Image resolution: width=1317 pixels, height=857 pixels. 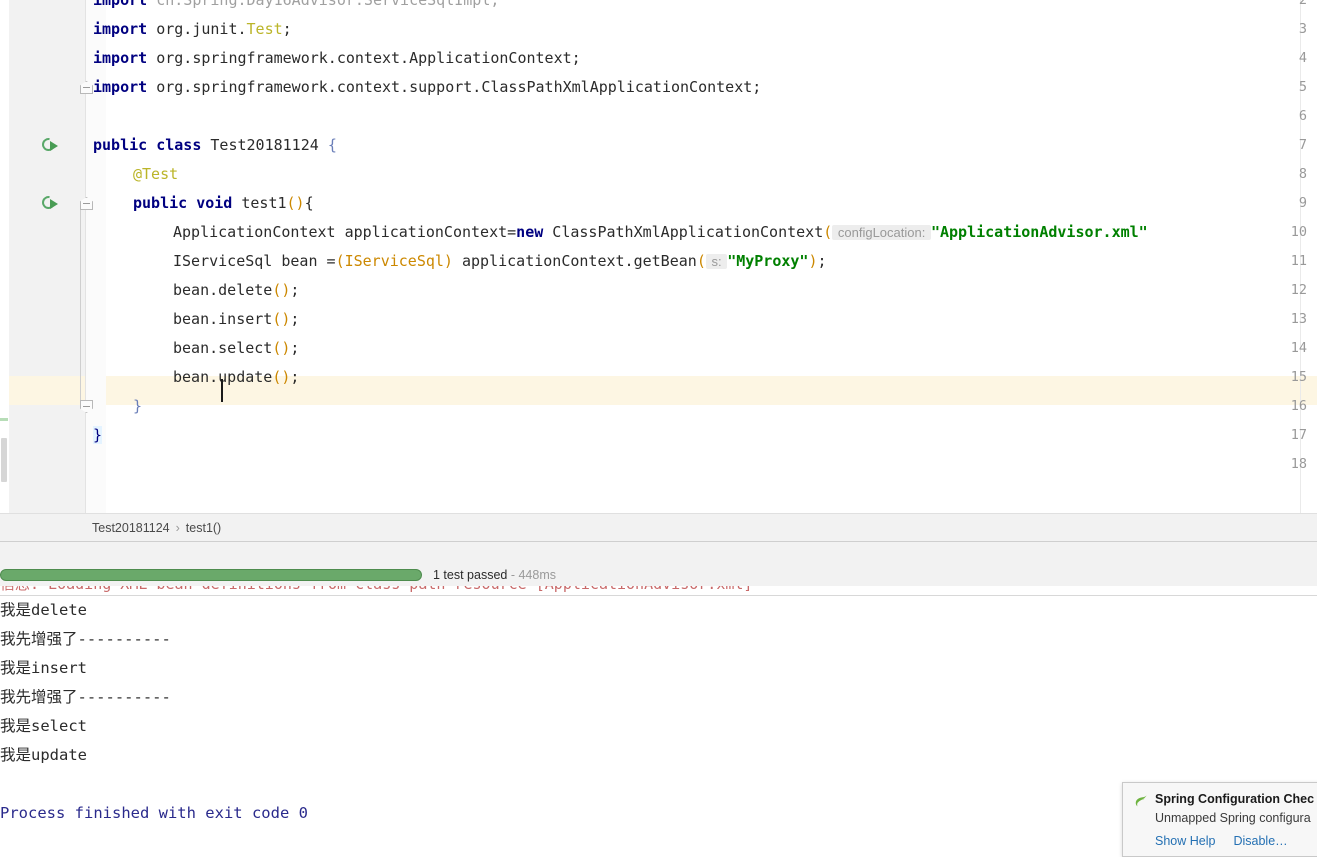 I want to click on scrollbar-thumb, so click(x=4, y=460).